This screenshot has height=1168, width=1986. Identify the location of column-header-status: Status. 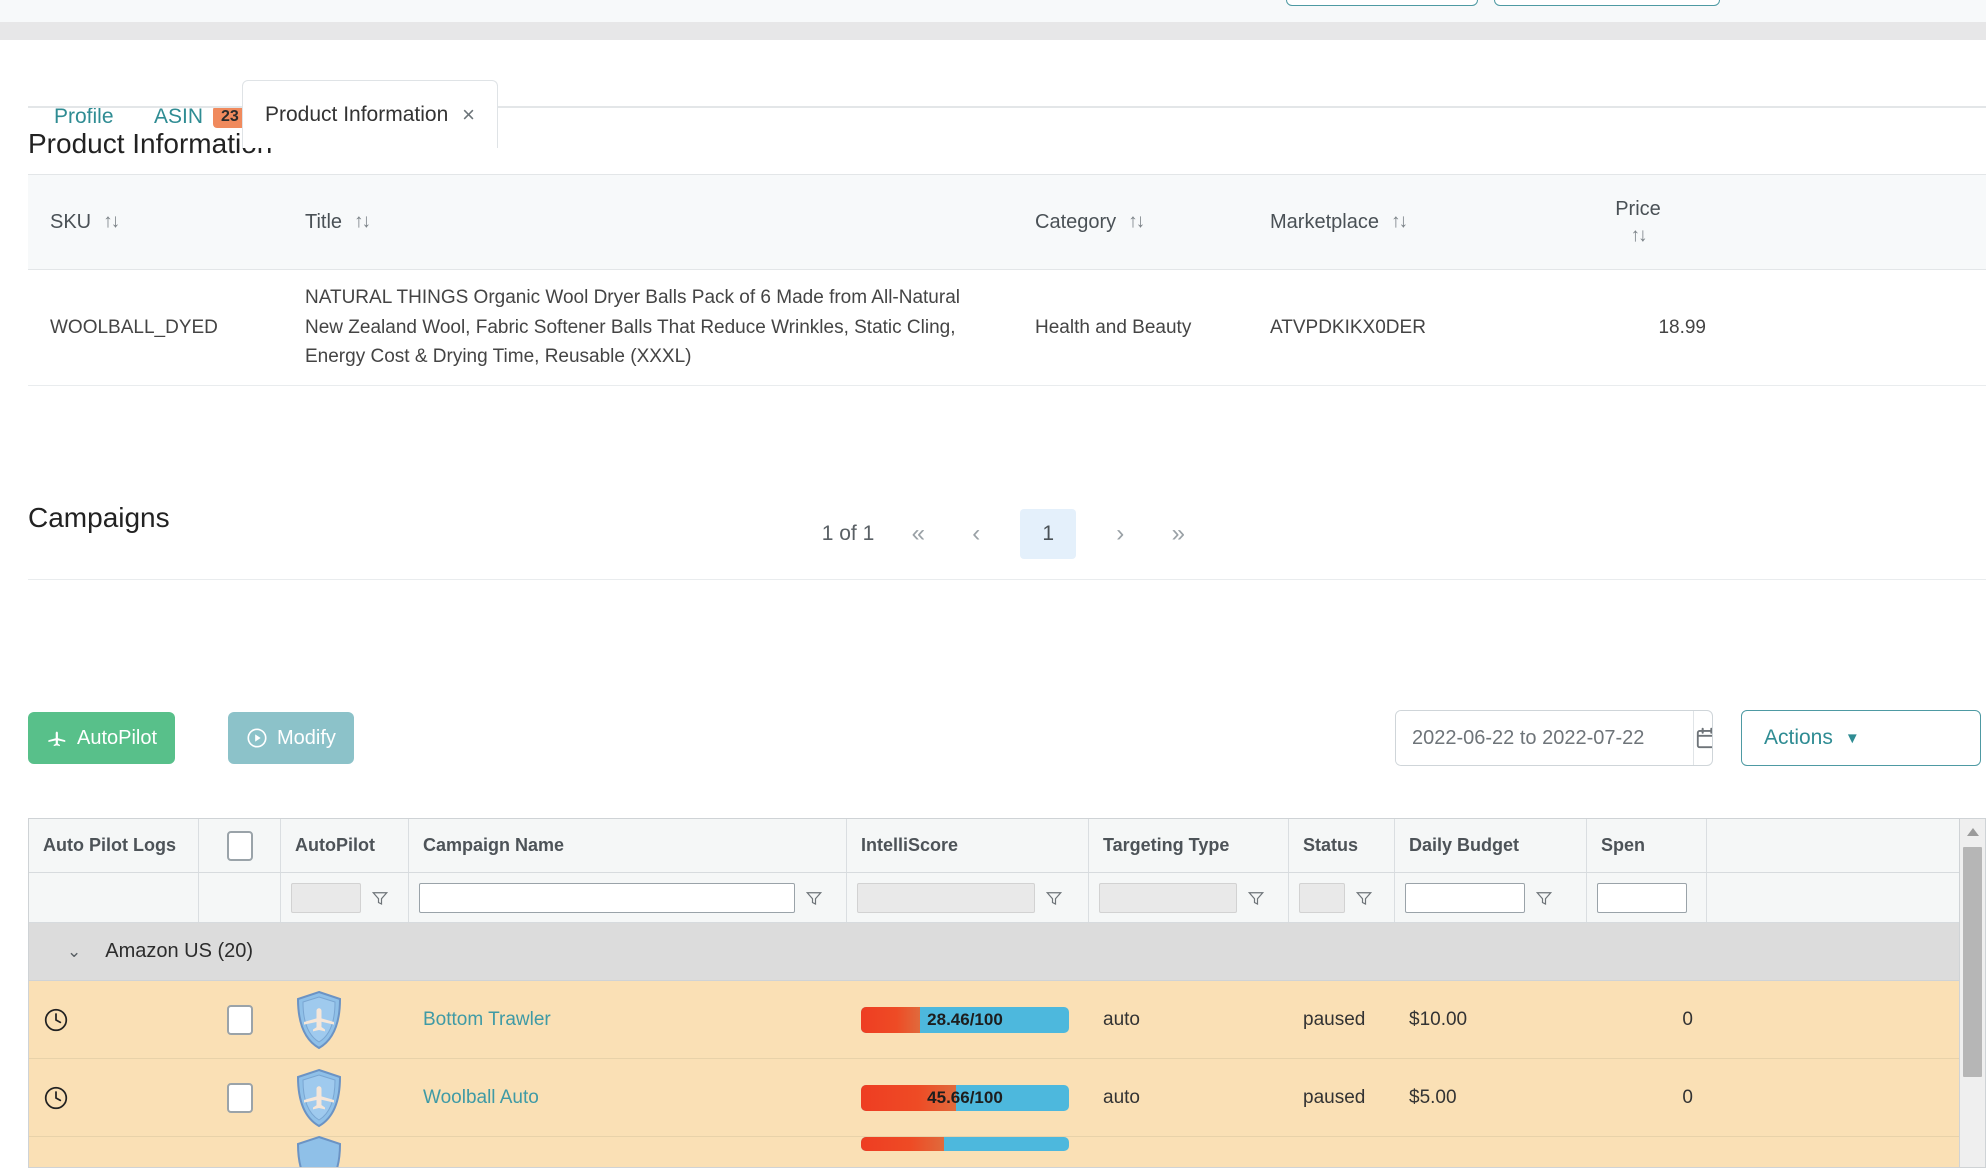
(1342, 845).